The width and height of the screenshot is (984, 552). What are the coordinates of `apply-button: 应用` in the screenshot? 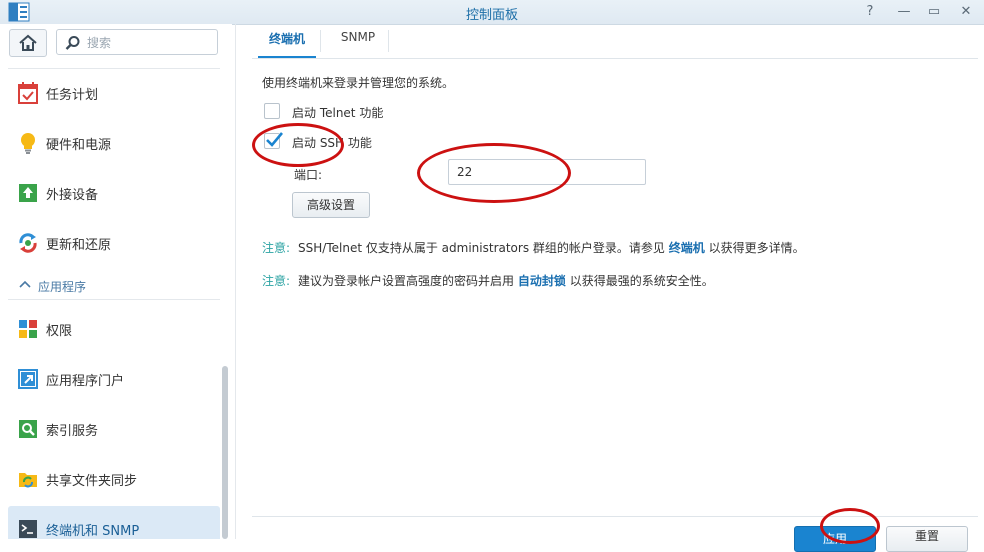 It's located at (835, 539).